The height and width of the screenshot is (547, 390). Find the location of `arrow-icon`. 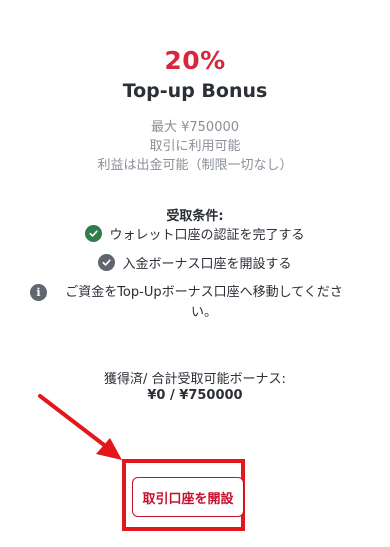

arrow-icon is located at coordinates (80, 427).